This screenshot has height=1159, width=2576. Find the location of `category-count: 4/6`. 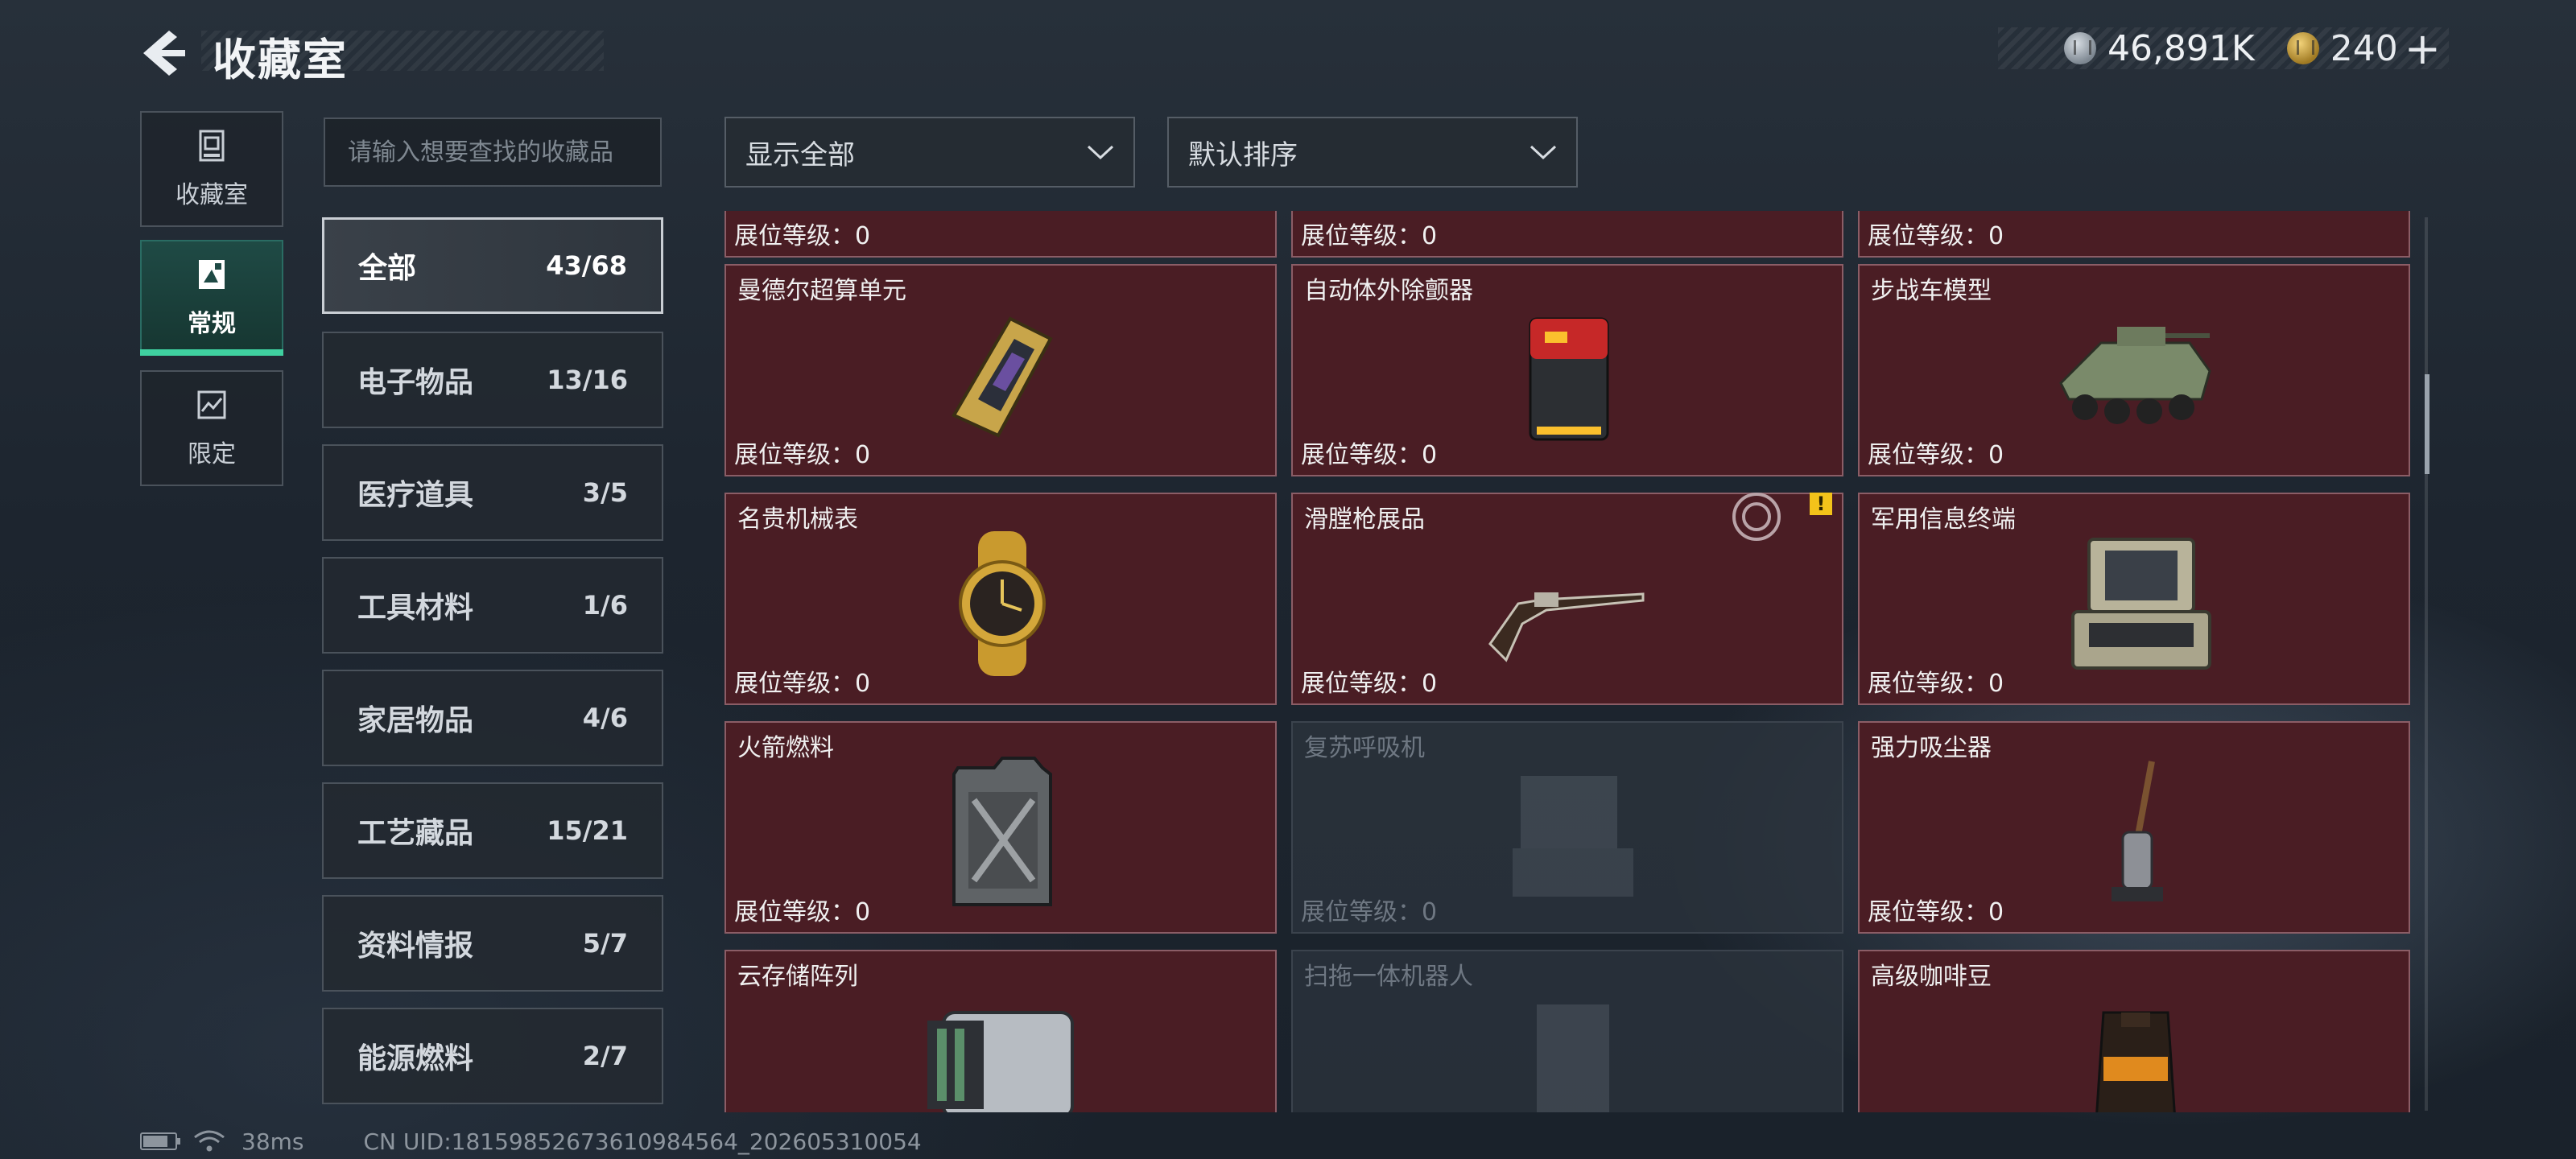

category-count: 4/6 is located at coordinates (605, 718).